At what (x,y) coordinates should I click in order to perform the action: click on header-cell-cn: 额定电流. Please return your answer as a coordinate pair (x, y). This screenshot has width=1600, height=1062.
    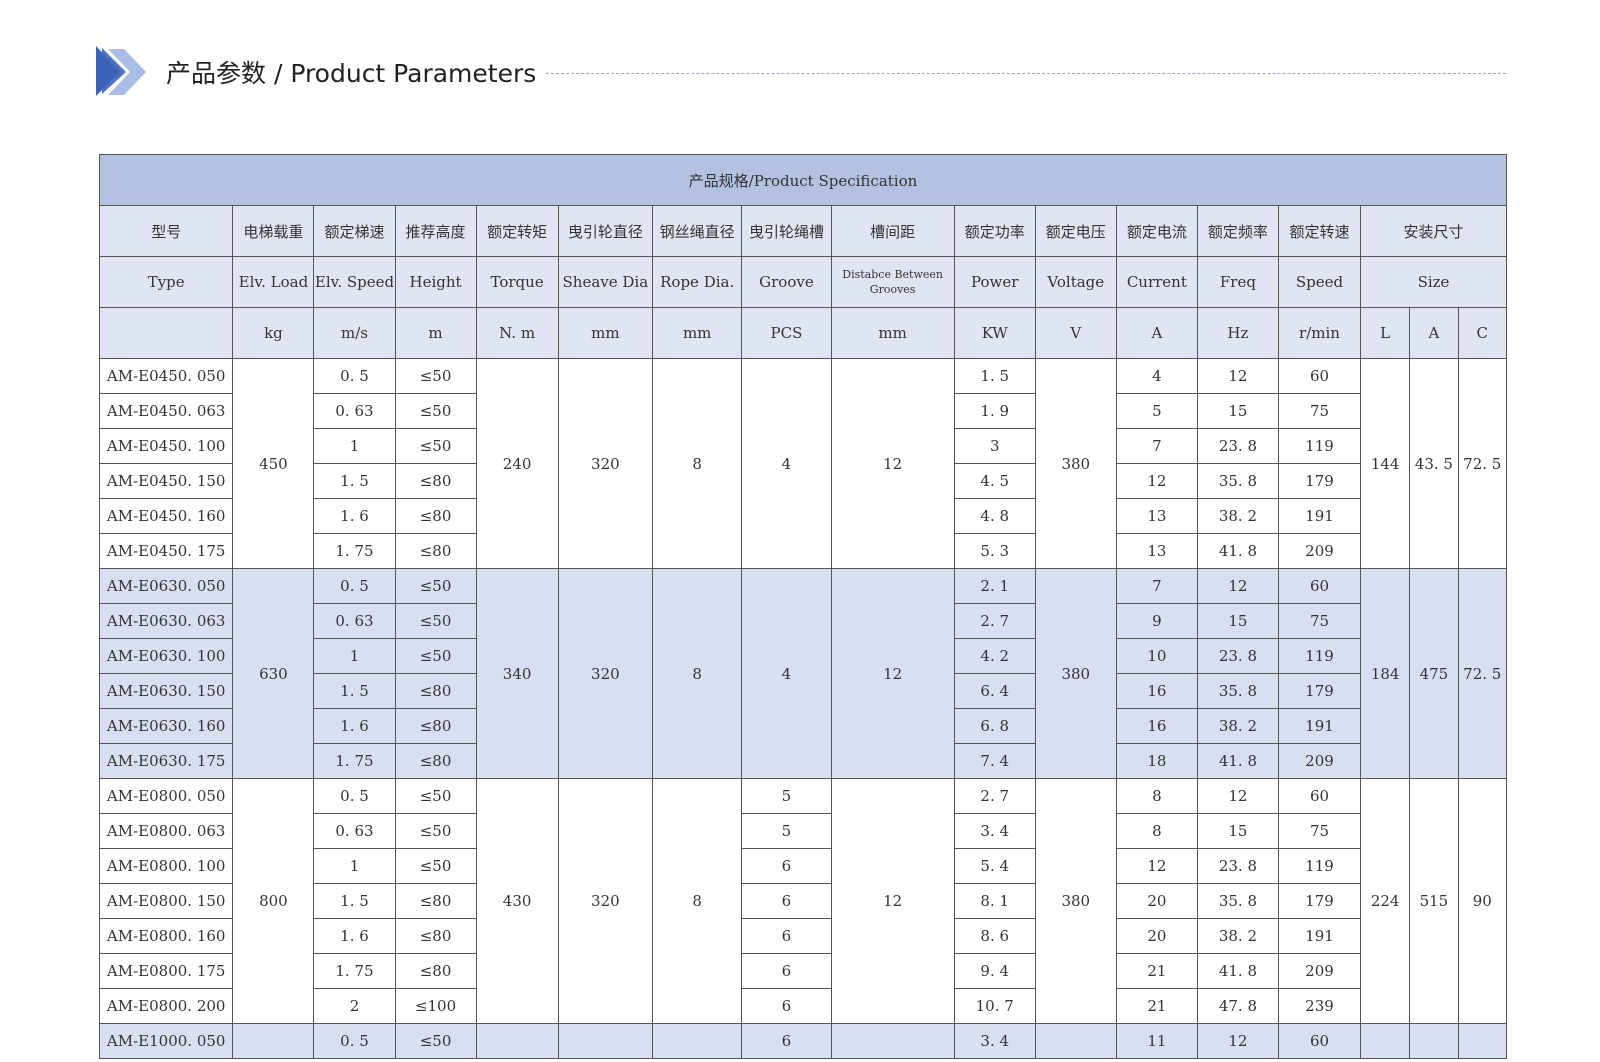
    Looking at the image, I should click on (1156, 231).